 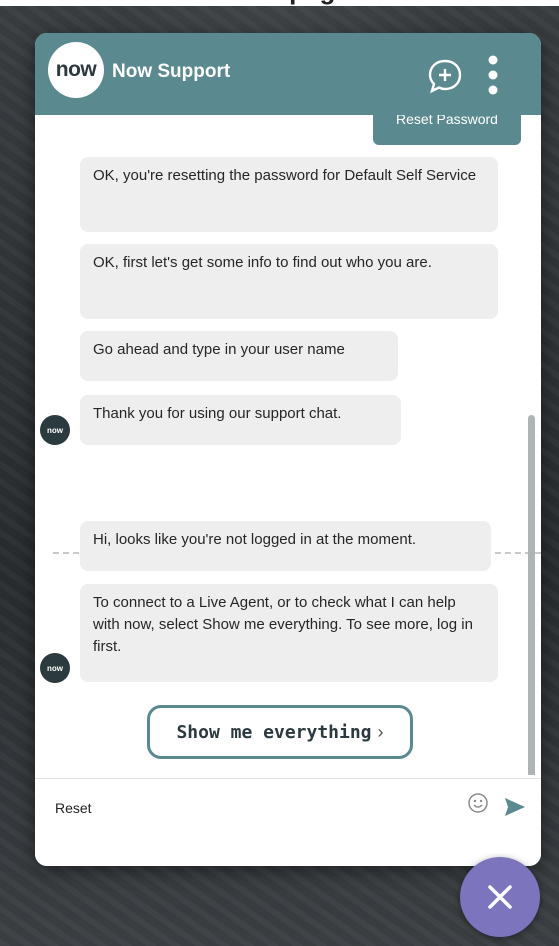 What do you see at coordinates (76, 70) in the screenshot?
I see `now-logo: now` at bounding box center [76, 70].